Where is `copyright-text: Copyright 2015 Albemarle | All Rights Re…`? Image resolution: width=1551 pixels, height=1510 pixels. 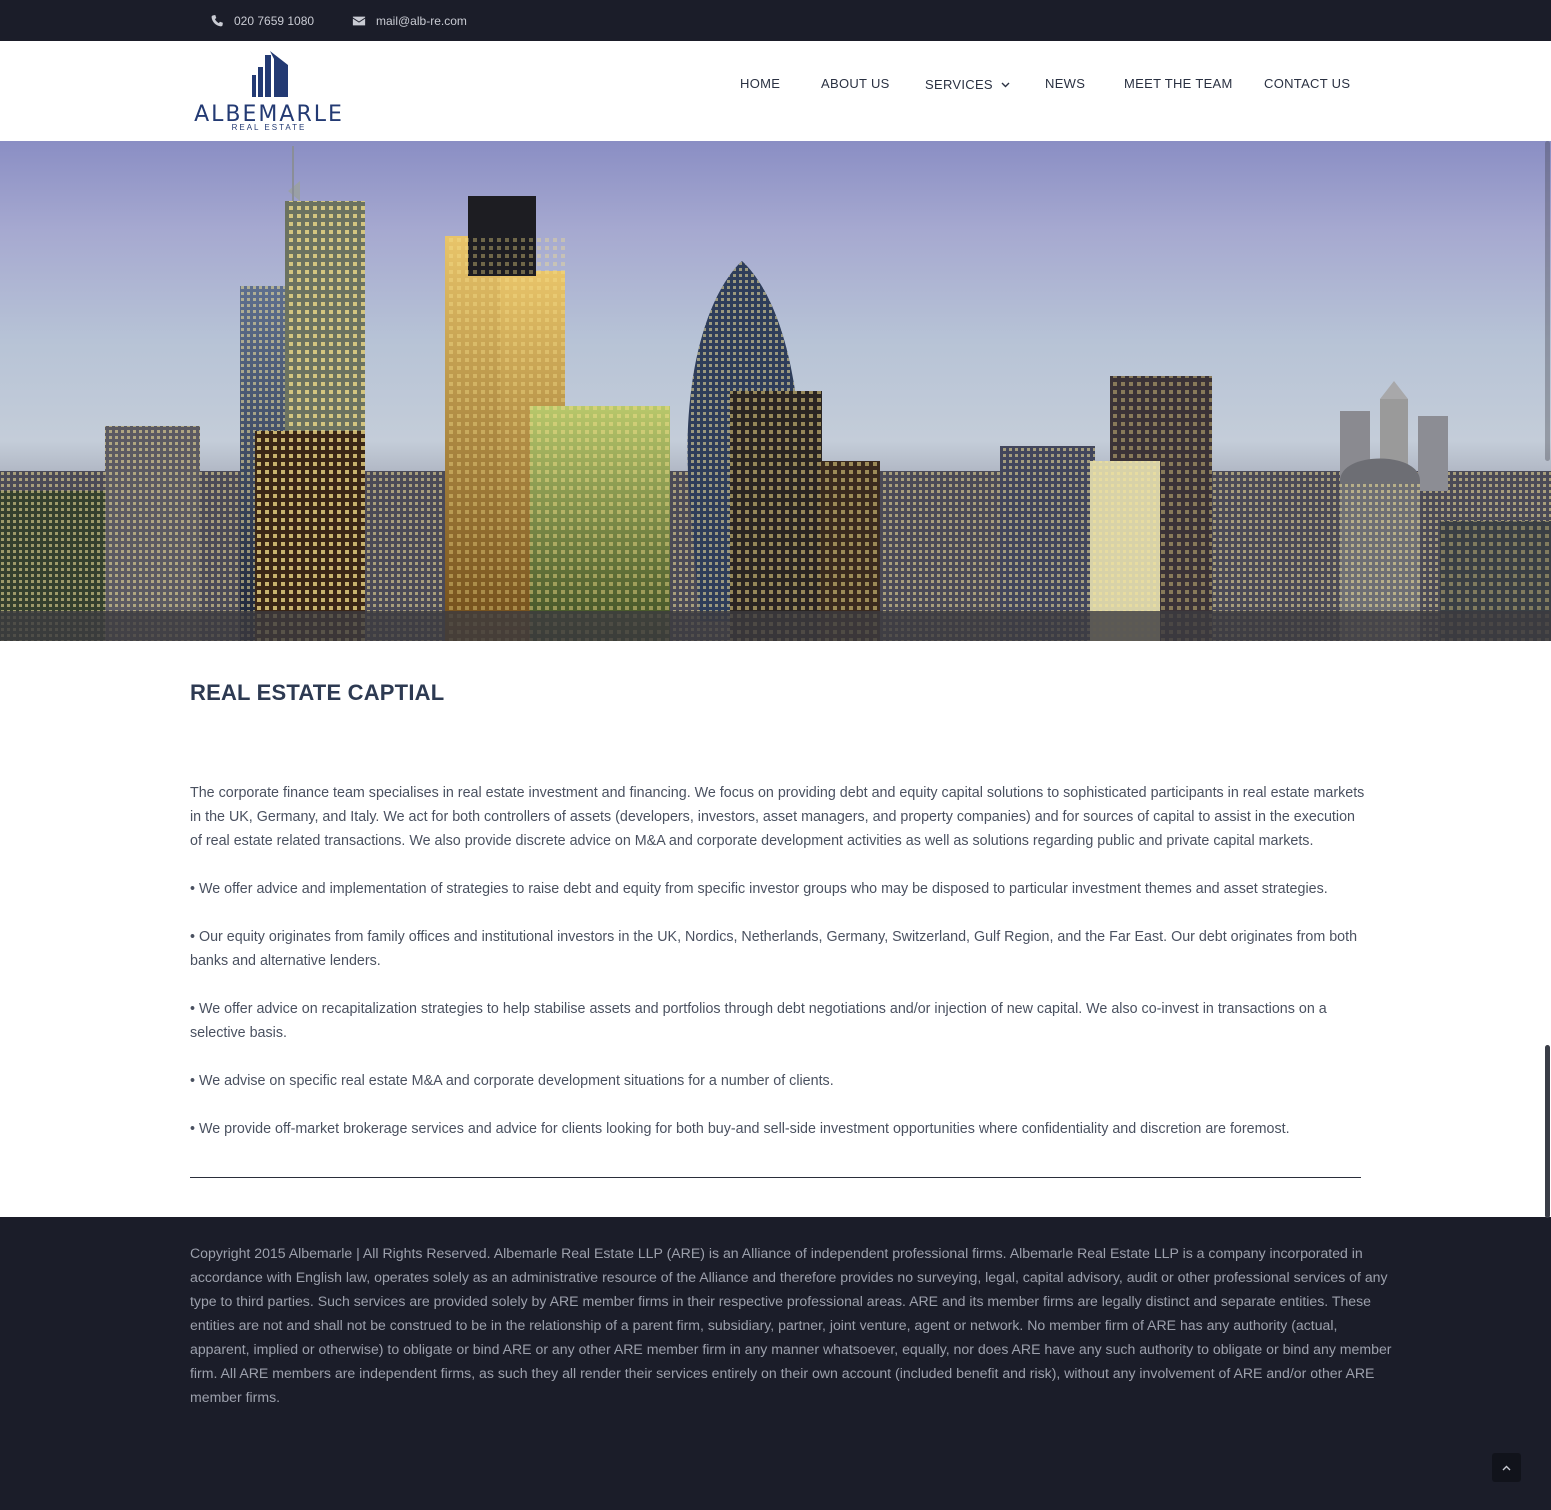 copyright-text: Copyright 2015 Albemarle | All Rights Re… is located at coordinates (791, 1325).